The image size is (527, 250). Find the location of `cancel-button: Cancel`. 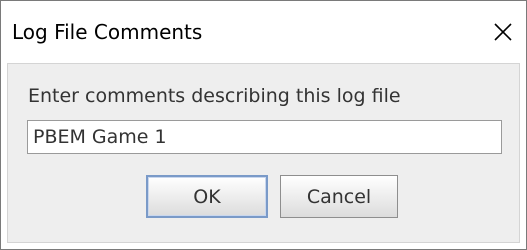

cancel-button: Cancel is located at coordinates (339, 196).